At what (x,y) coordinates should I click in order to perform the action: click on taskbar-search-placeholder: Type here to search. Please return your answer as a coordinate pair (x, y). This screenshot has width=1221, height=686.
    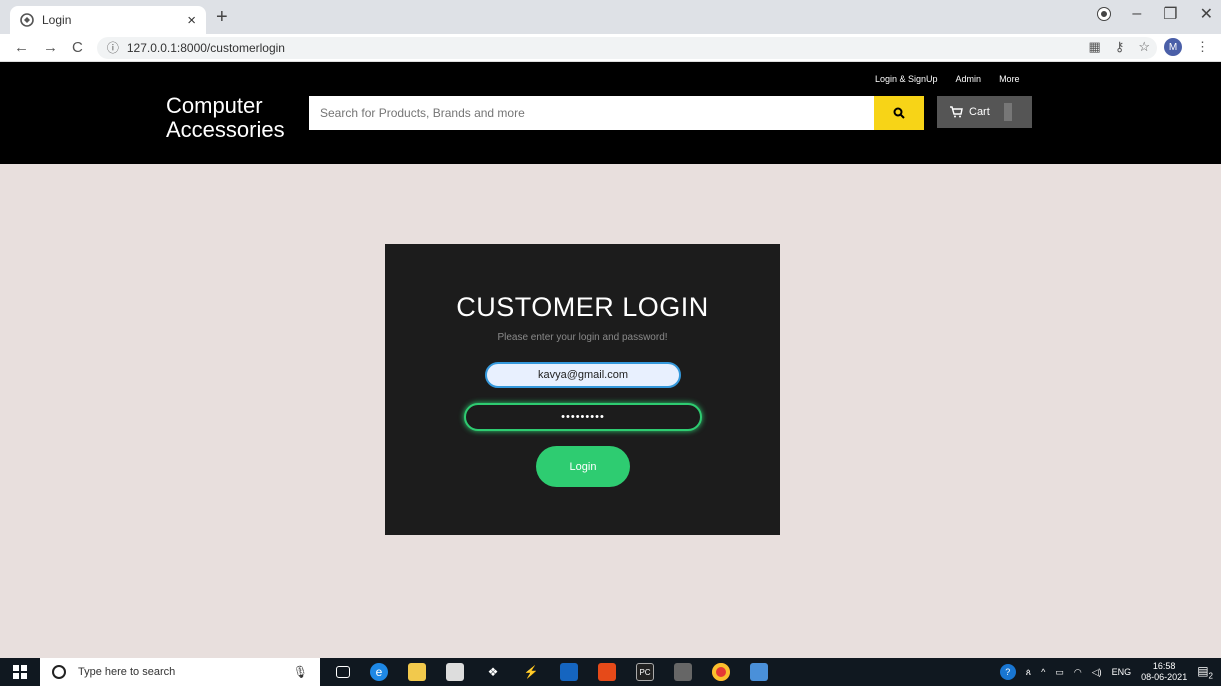
    Looking at the image, I should click on (127, 672).